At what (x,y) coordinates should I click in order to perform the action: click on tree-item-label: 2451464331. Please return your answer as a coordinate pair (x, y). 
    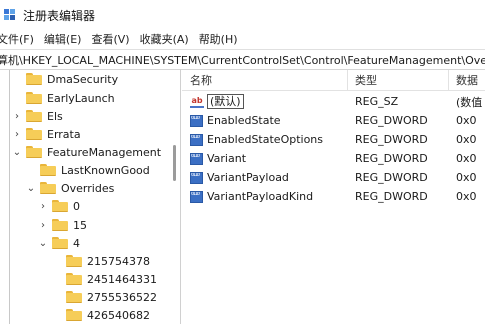
    Looking at the image, I should click on (122, 279).